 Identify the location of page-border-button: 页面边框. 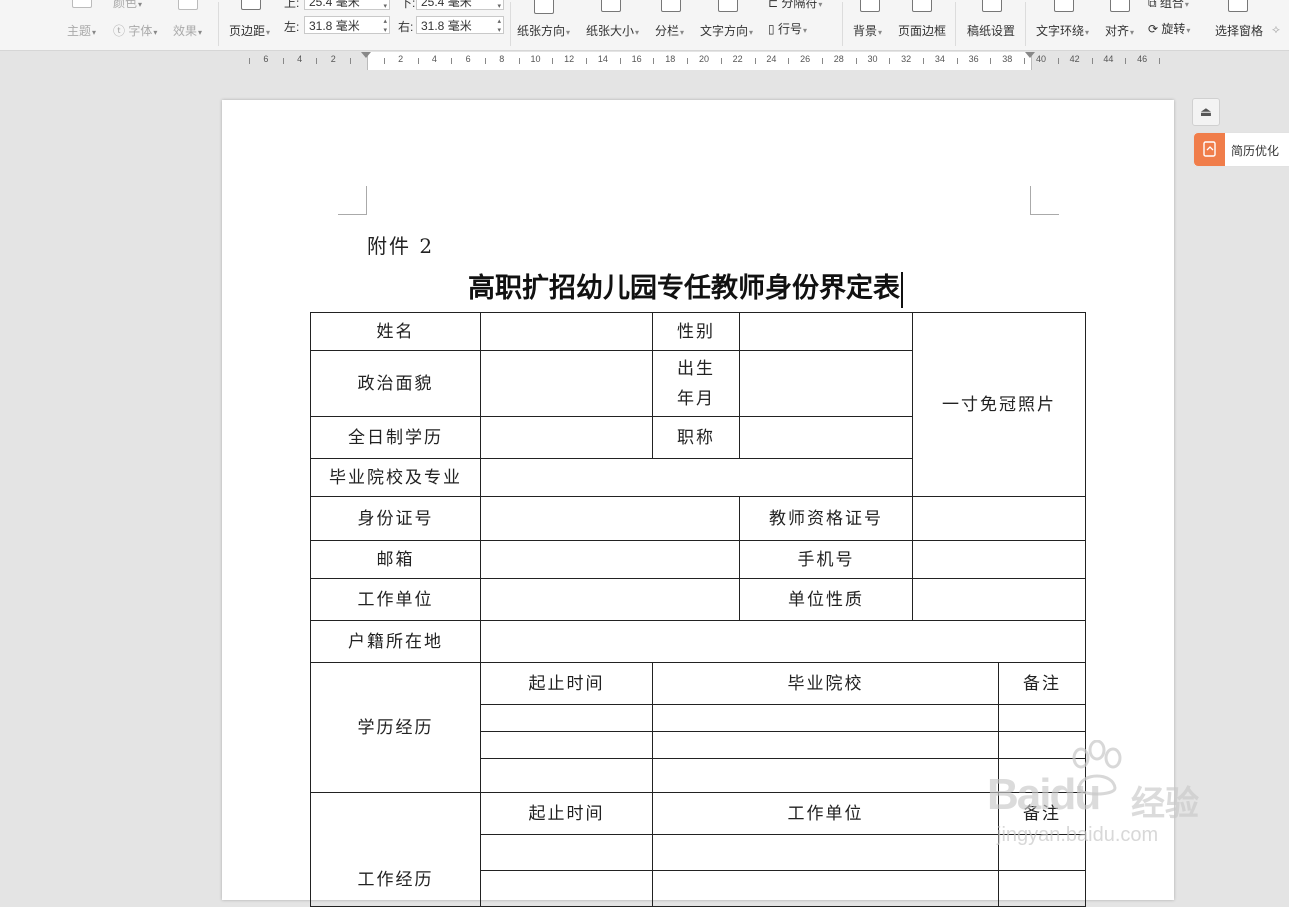
(922, 30).